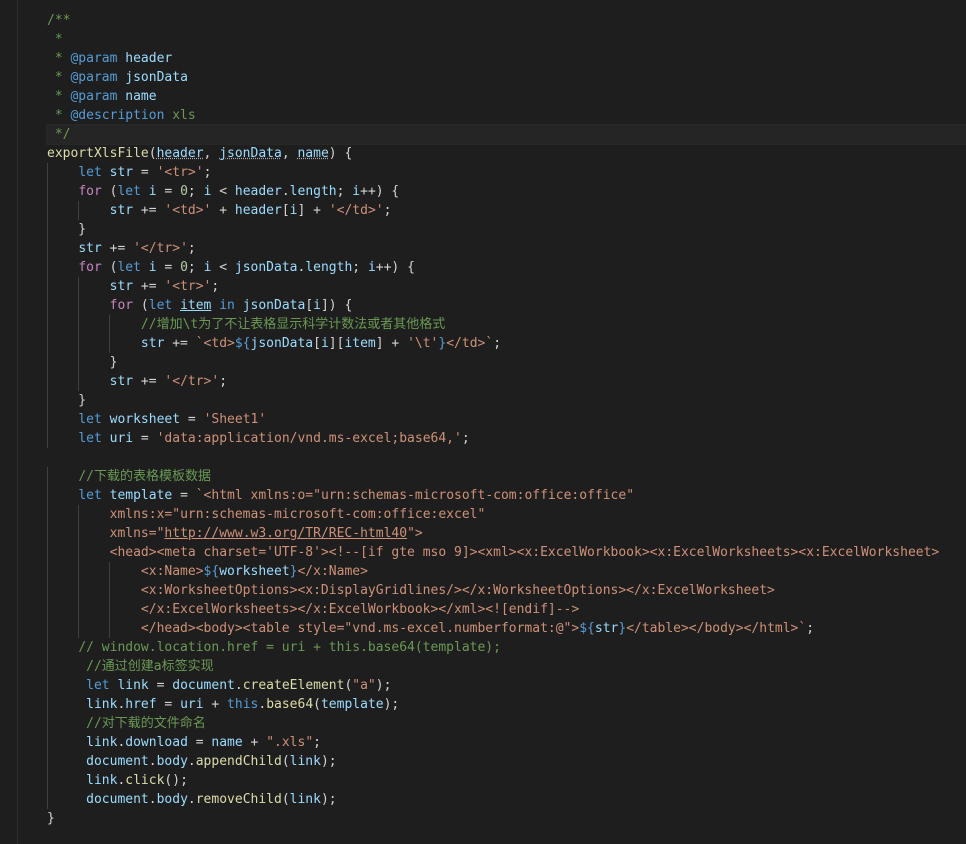  What do you see at coordinates (506, 20) in the screenshot?
I see `code-line: /**` at bounding box center [506, 20].